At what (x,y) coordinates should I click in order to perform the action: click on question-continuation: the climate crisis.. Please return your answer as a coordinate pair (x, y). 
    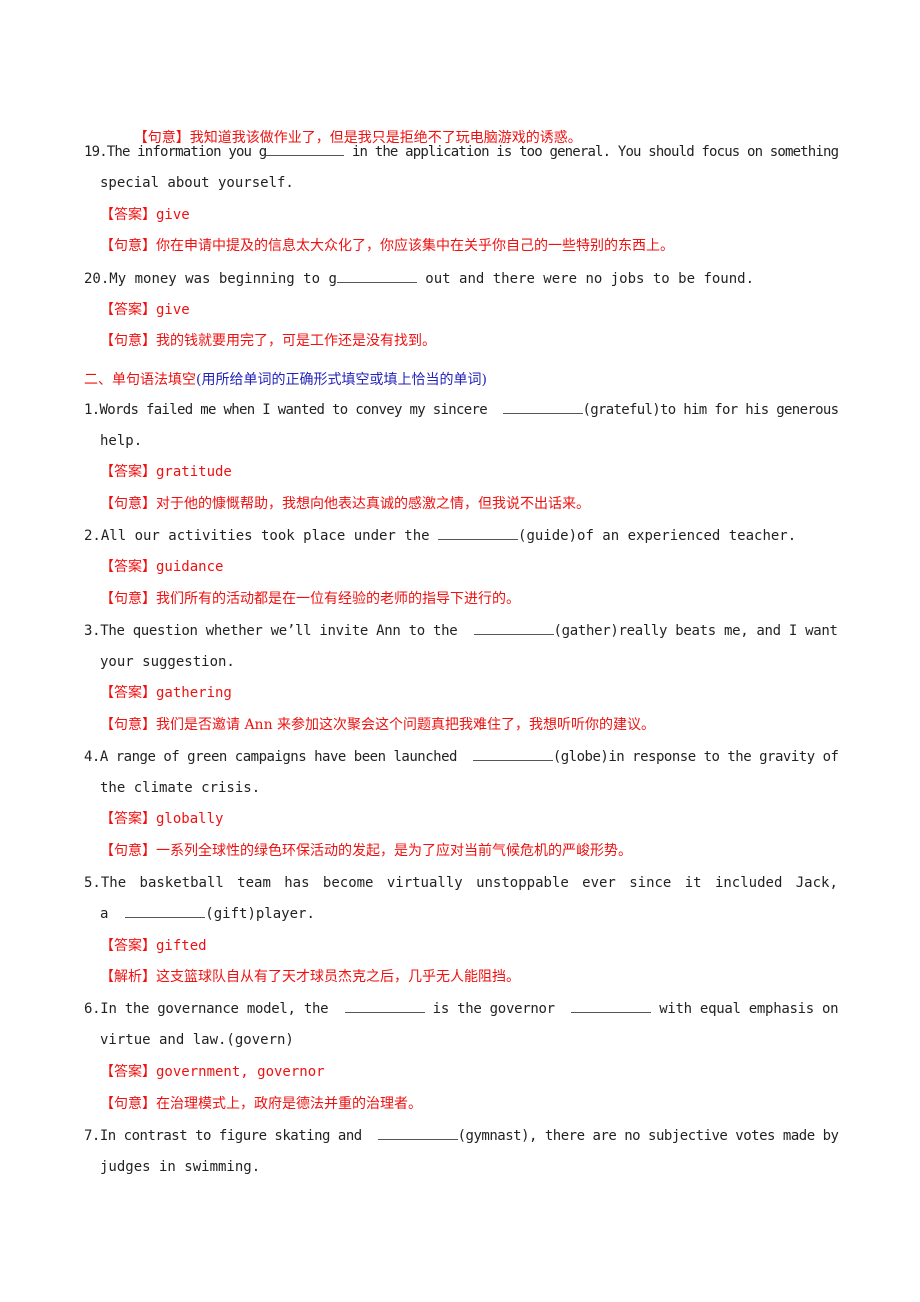
    Looking at the image, I should click on (180, 788).